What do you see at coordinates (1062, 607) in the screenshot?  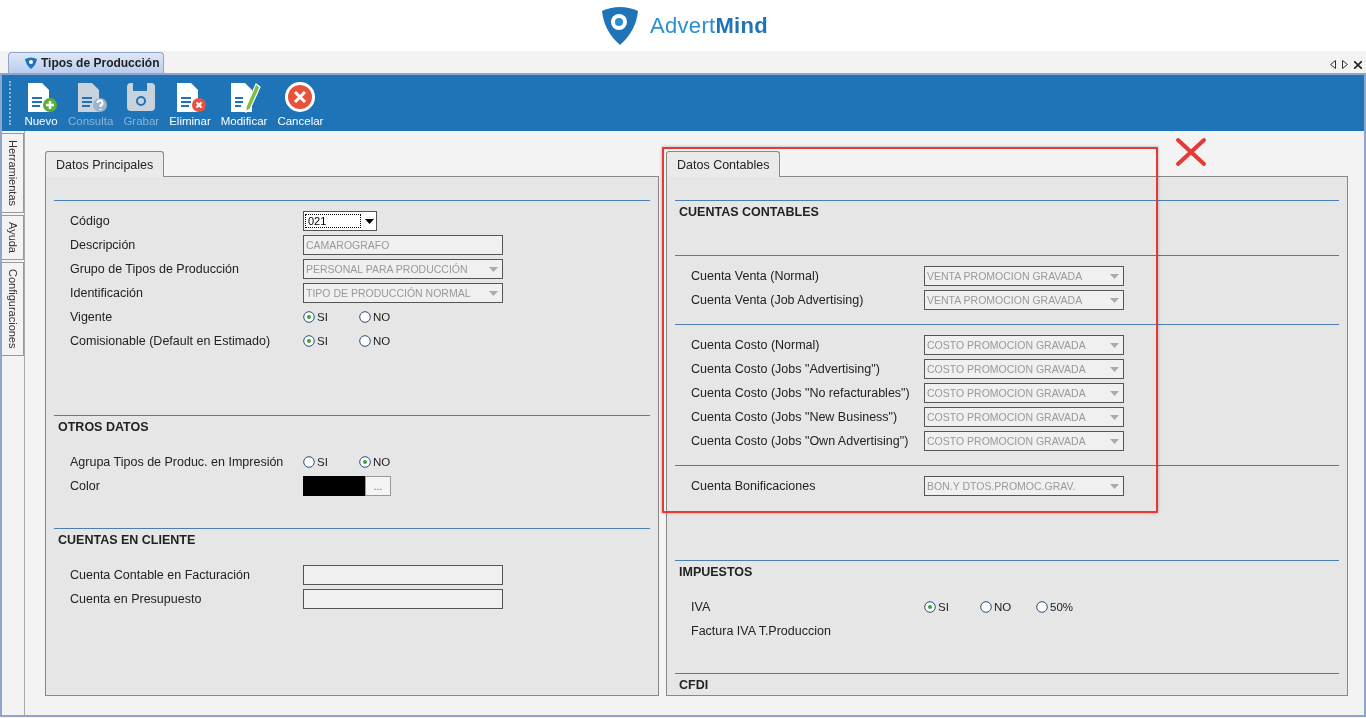 I see `option-label: 50%` at bounding box center [1062, 607].